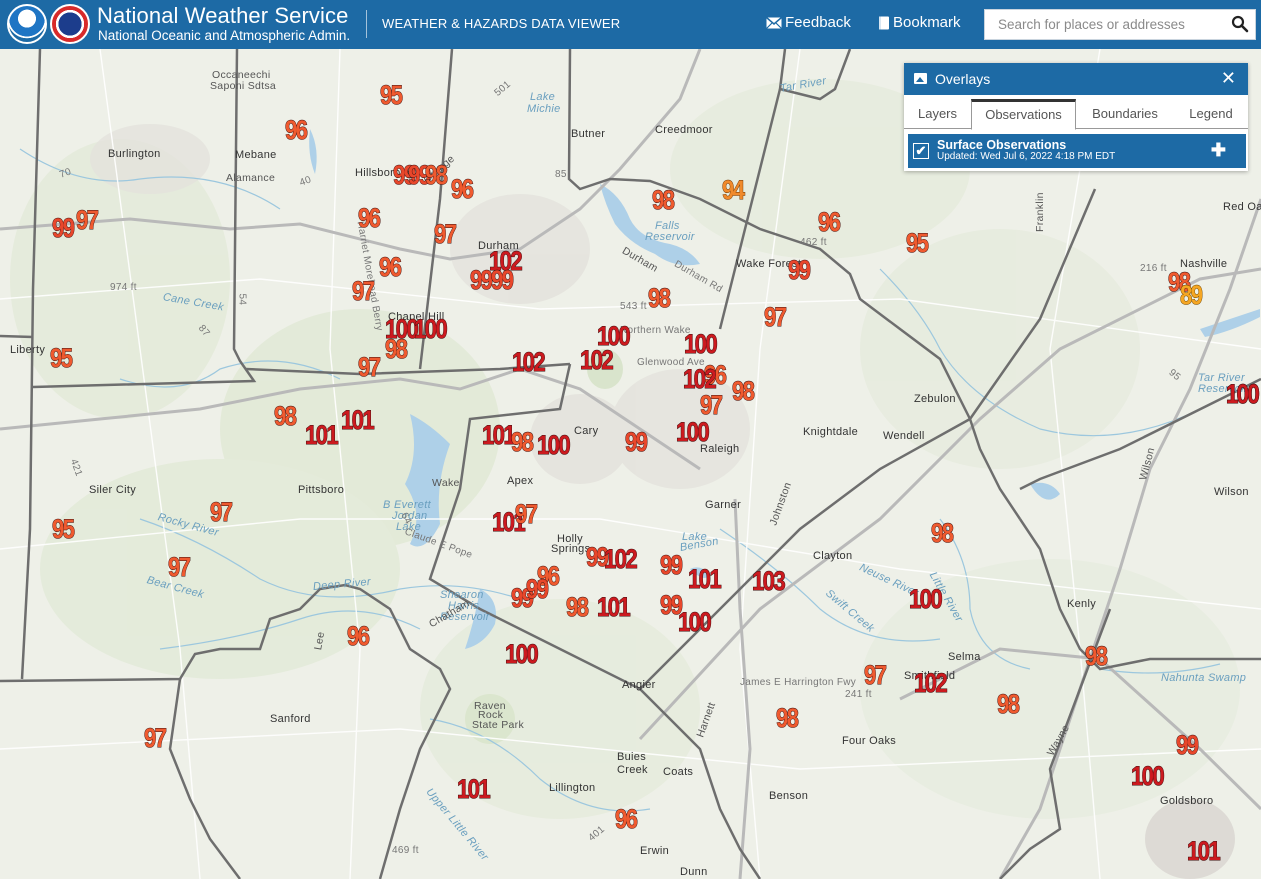 This screenshot has height=879, width=1261. Describe the element at coordinates (1240, 24) in the screenshot. I see `search-icon` at that location.